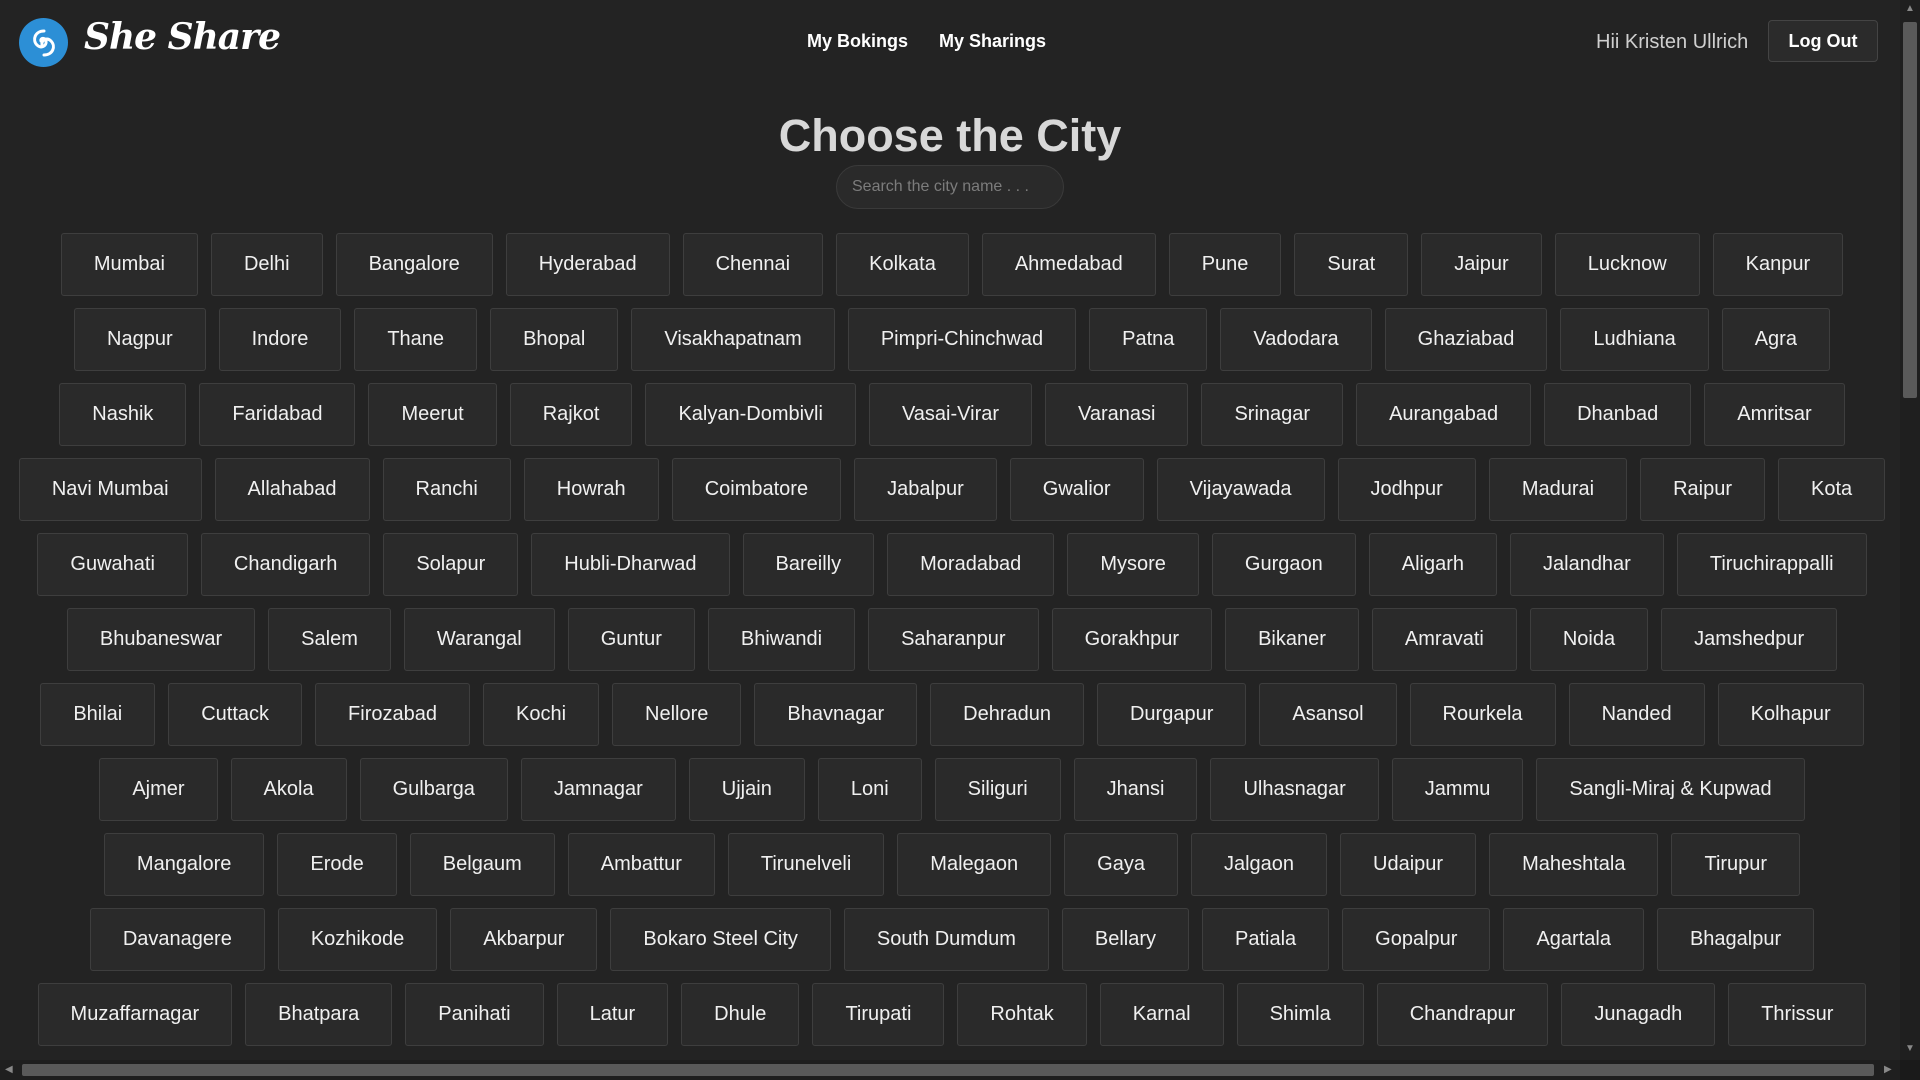  What do you see at coordinates (292, 489) in the screenshot?
I see `city-button: Allahabad` at bounding box center [292, 489].